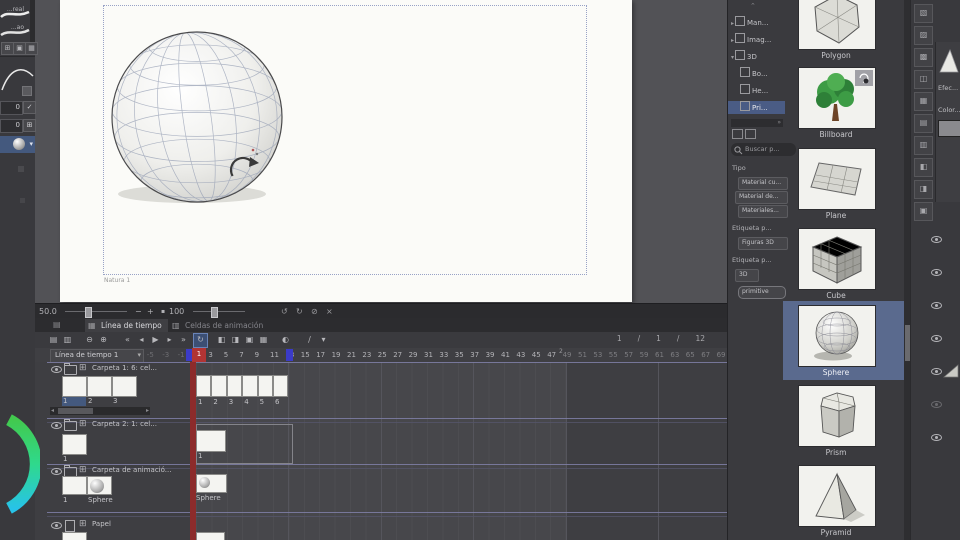  What do you see at coordinates (837, 98) in the screenshot?
I see `material-thumbnail-billboard-icon` at bounding box center [837, 98].